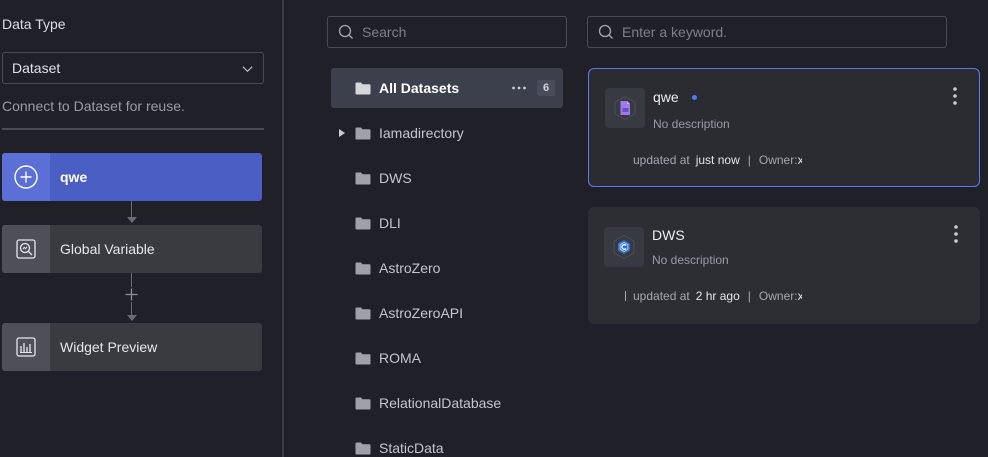 The height and width of the screenshot is (457, 988). I want to click on folder-label: Iamadirectory, so click(421, 133).